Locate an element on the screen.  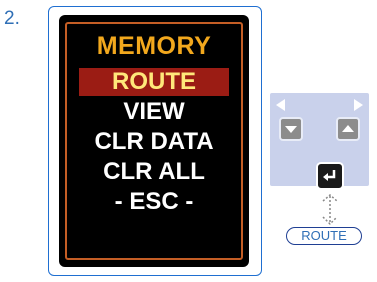
menu-item-clr-data: CLR DATA is located at coordinates (154, 142).